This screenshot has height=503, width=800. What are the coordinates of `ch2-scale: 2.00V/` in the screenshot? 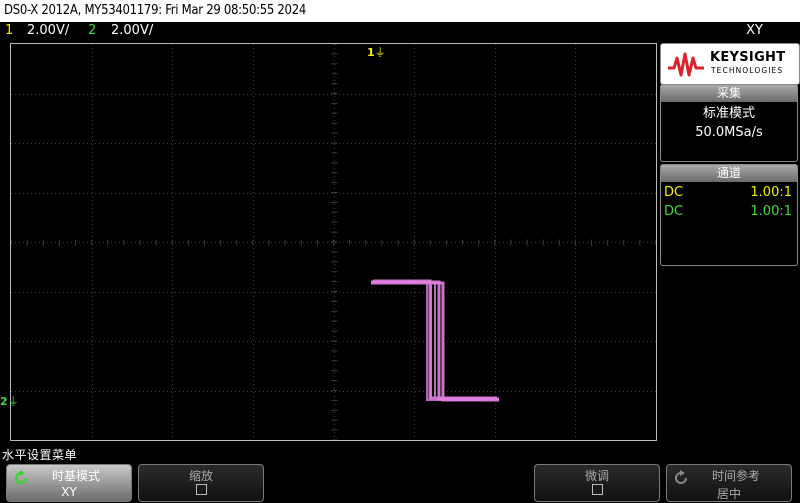 It's located at (132, 30).